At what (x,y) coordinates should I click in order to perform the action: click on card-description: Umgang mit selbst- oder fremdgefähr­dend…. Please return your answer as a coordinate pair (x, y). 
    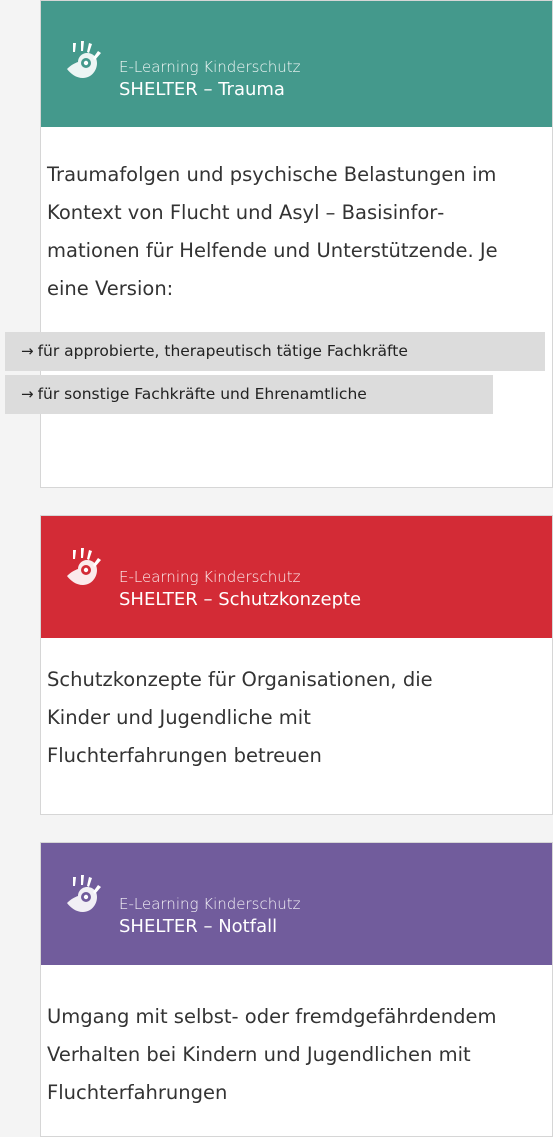
    Looking at the image, I should click on (272, 1054).